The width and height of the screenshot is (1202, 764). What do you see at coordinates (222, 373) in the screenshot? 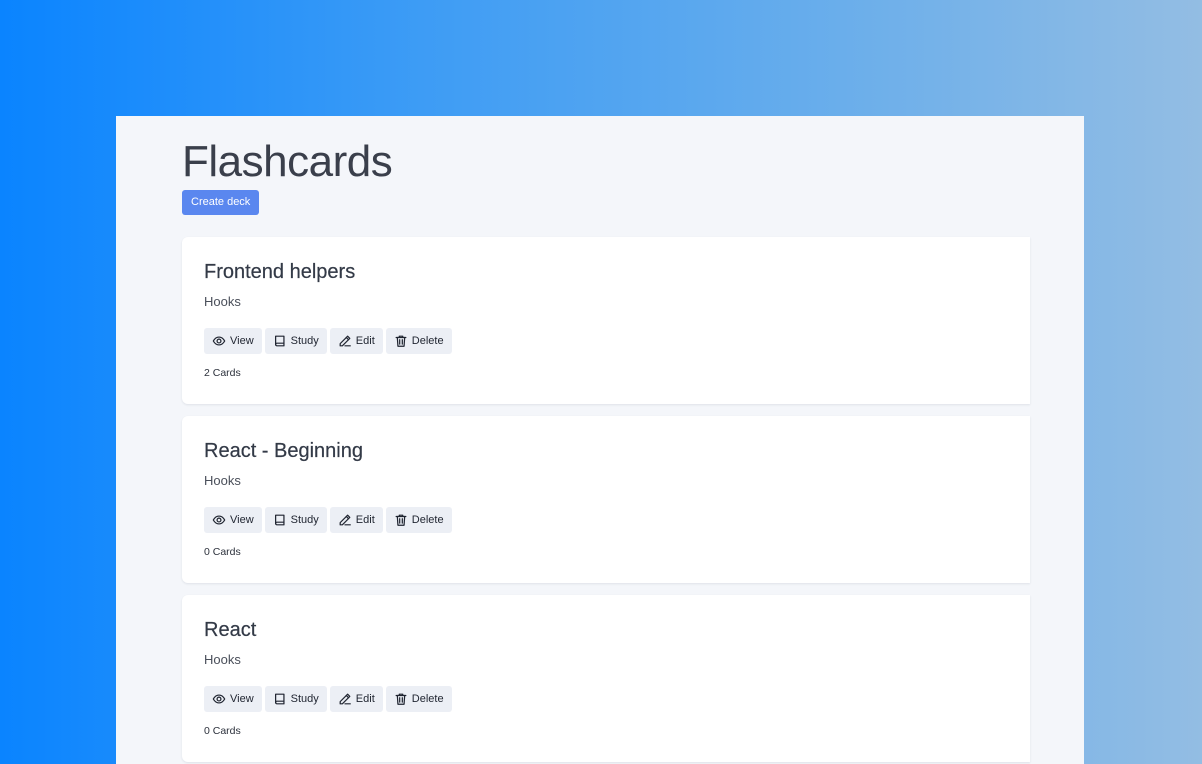
I see `card-count: 2 Cards` at bounding box center [222, 373].